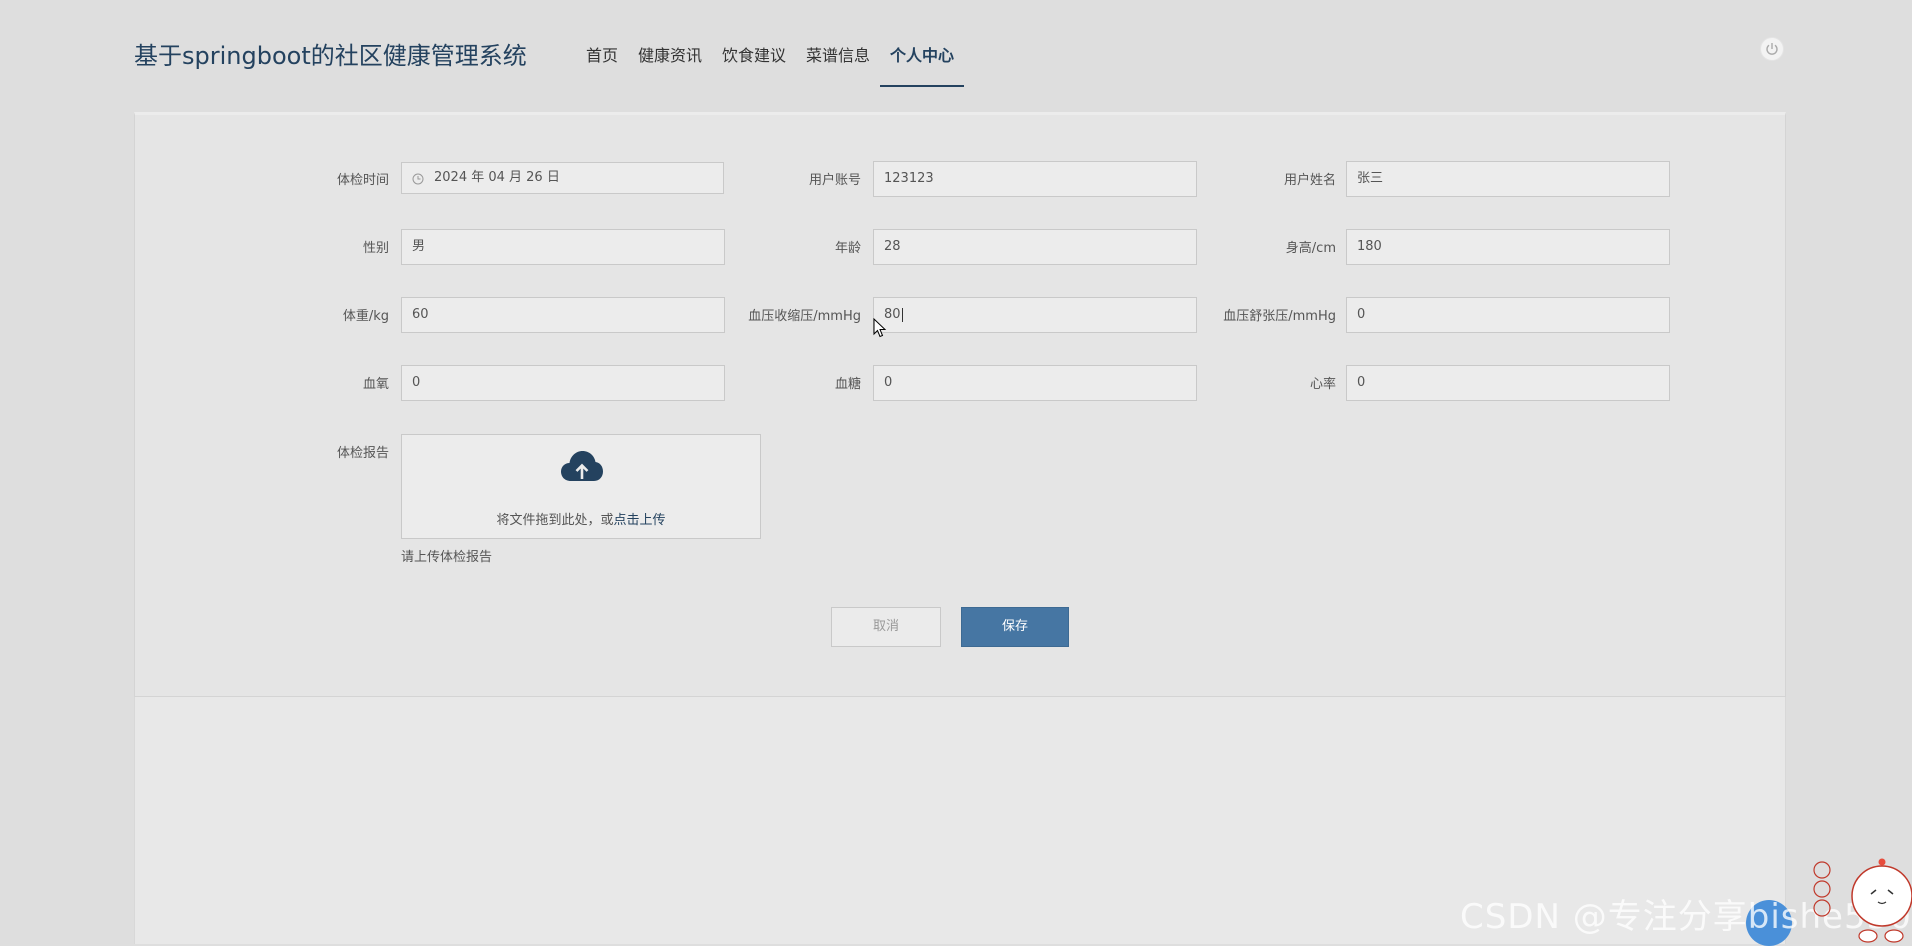 This screenshot has height=946, width=1912. Describe the element at coordinates (1035, 179) in the screenshot. I see `account-input: 123123` at that location.